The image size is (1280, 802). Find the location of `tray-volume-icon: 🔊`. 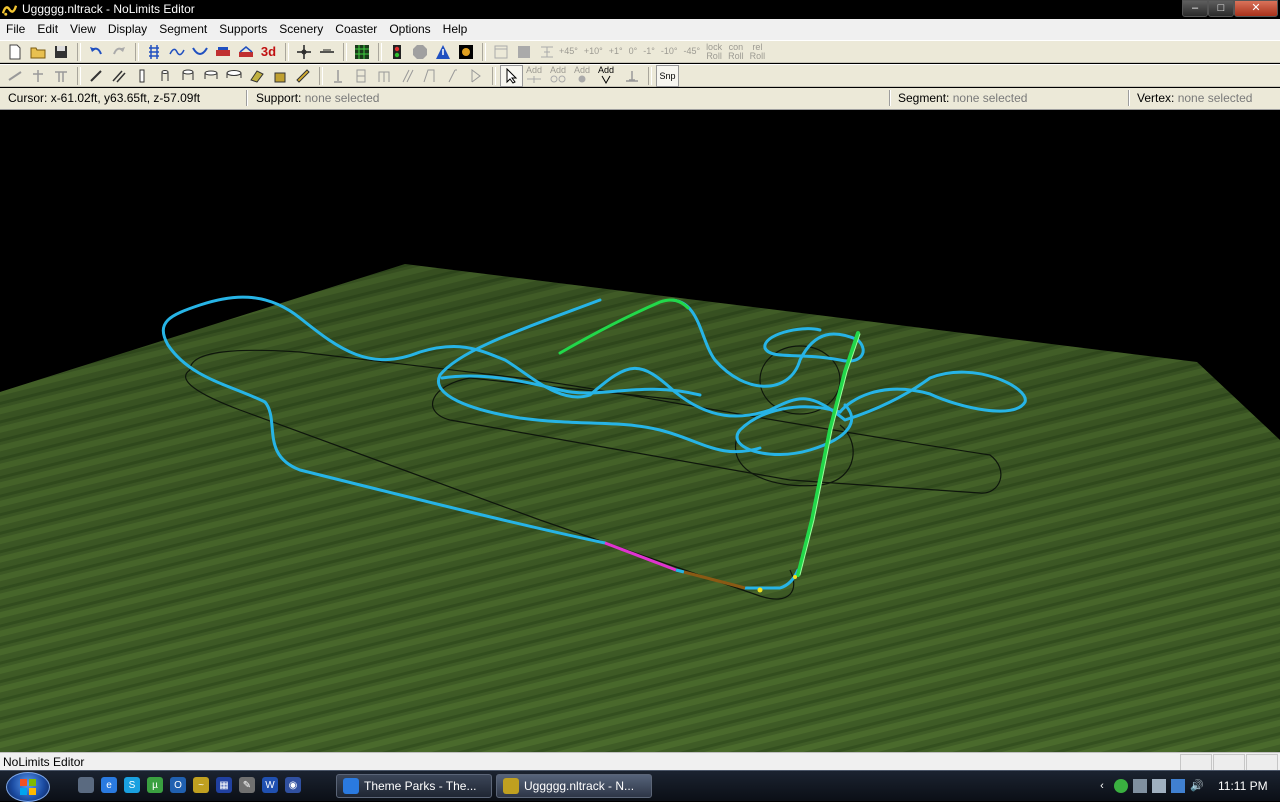

tray-volume-icon: 🔊 is located at coordinates (1197, 786).